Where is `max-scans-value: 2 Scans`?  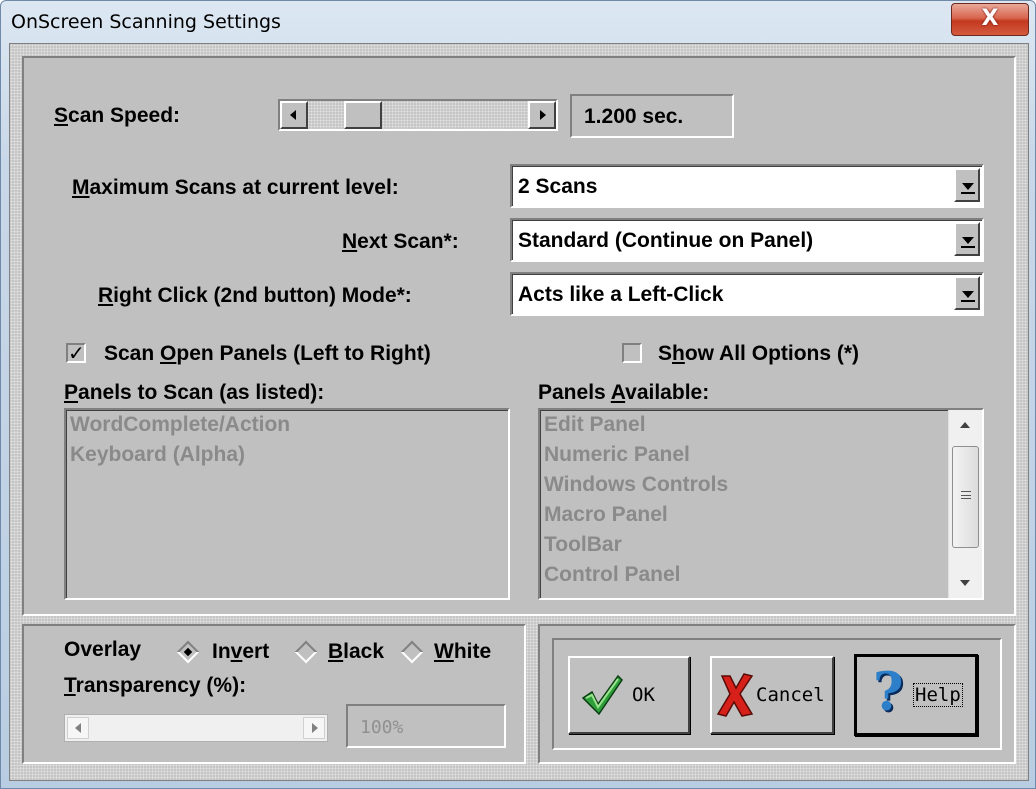
max-scans-value: 2 Scans is located at coordinates (558, 186).